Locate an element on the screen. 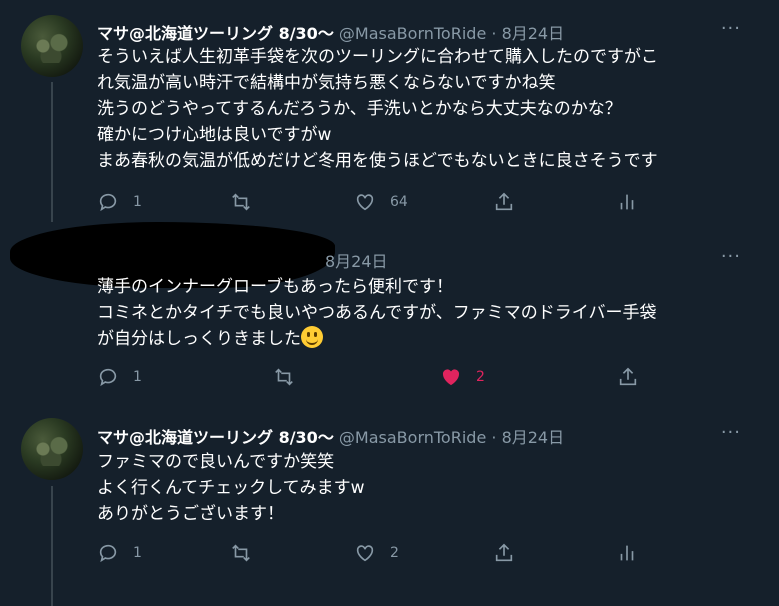 The width and height of the screenshot is (779, 606). tweet-header: 8月24日 is located at coordinates (356, 260).